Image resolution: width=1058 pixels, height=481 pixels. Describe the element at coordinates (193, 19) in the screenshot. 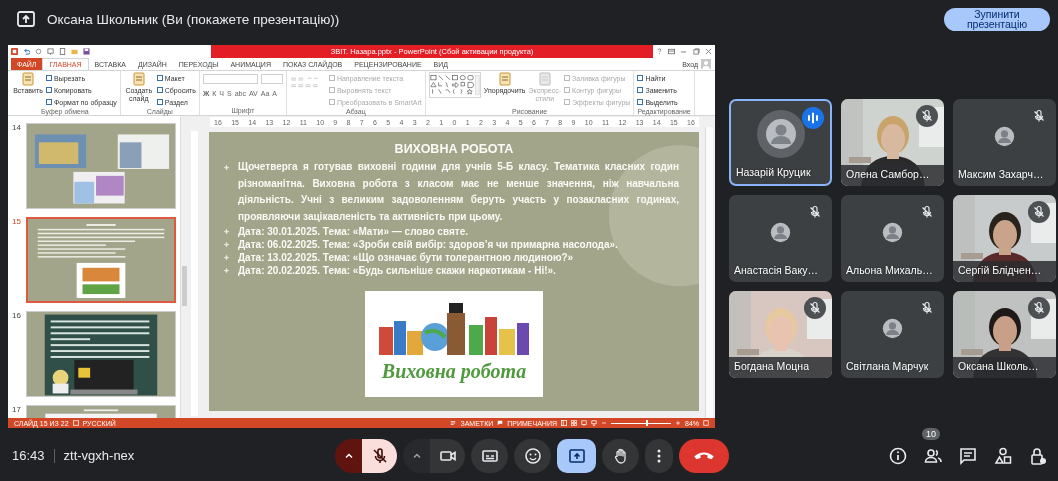

I see `presenter-title: Оксана Школьник (Ви (покажете презентацію))` at that location.